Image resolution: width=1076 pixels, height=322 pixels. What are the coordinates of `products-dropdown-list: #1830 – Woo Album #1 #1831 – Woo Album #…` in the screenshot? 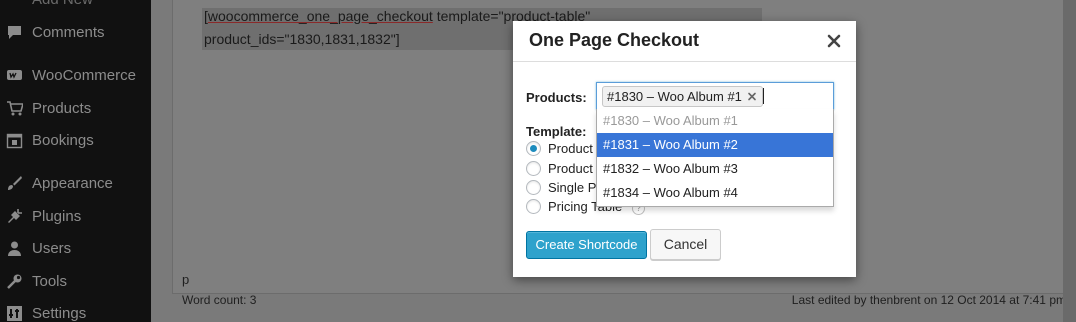 It's located at (715, 158).